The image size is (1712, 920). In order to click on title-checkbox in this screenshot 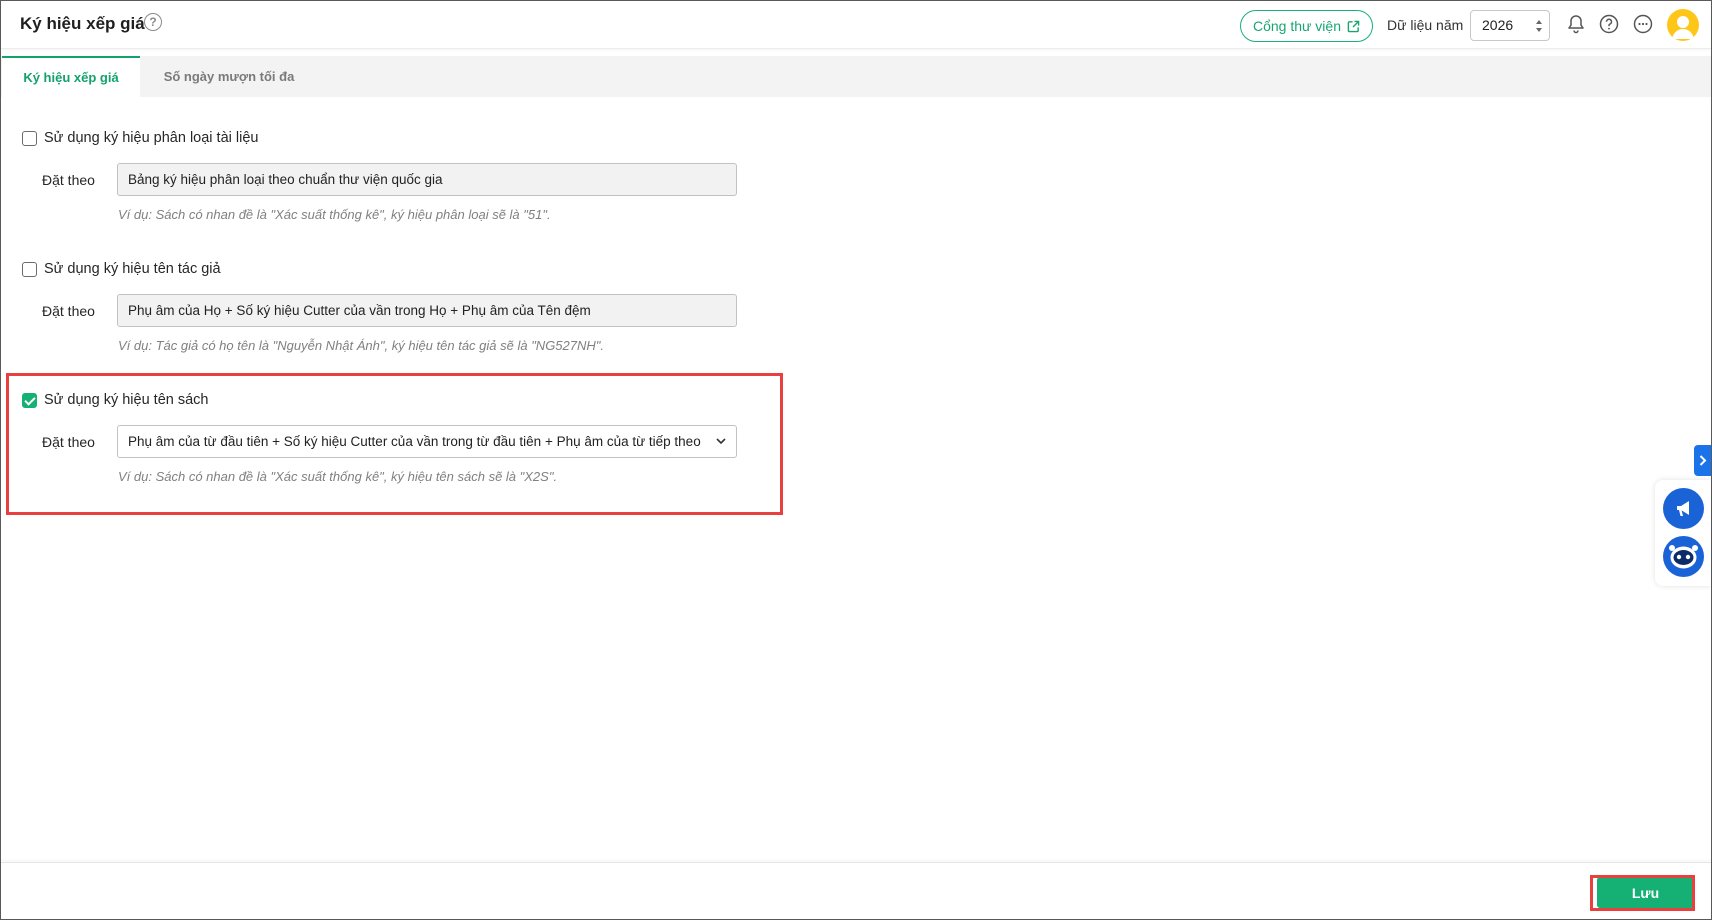, I will do `click(29, 400)`.